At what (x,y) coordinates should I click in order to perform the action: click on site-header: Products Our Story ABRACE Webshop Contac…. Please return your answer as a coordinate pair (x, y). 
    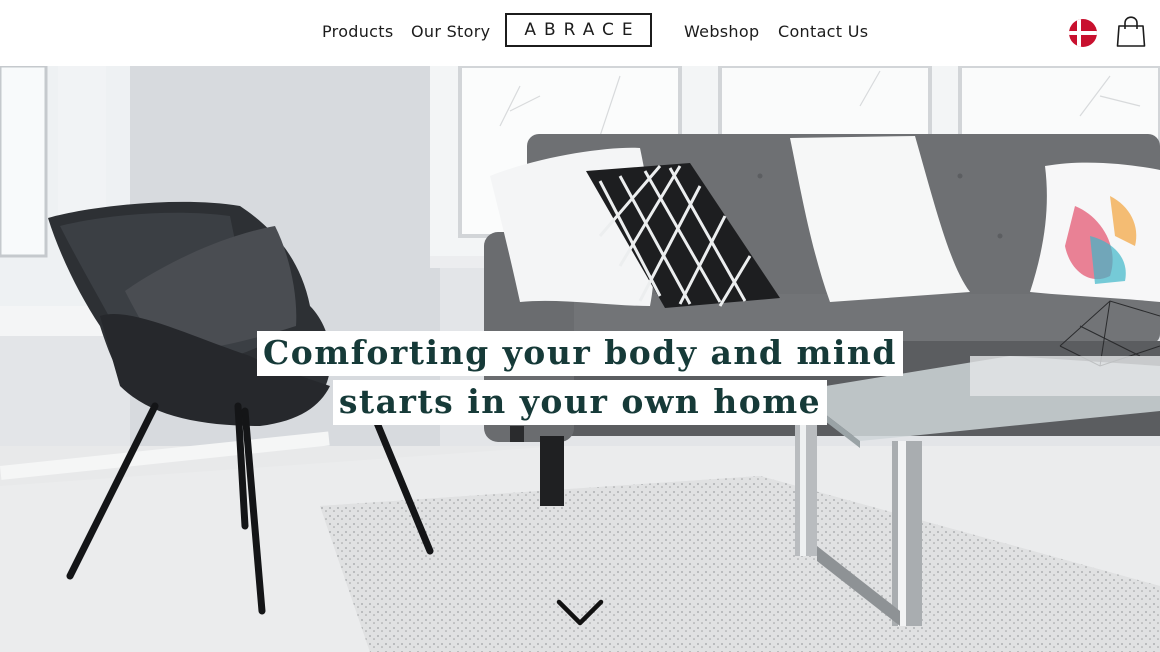
    Looking at the image, I should click on (580, 33).